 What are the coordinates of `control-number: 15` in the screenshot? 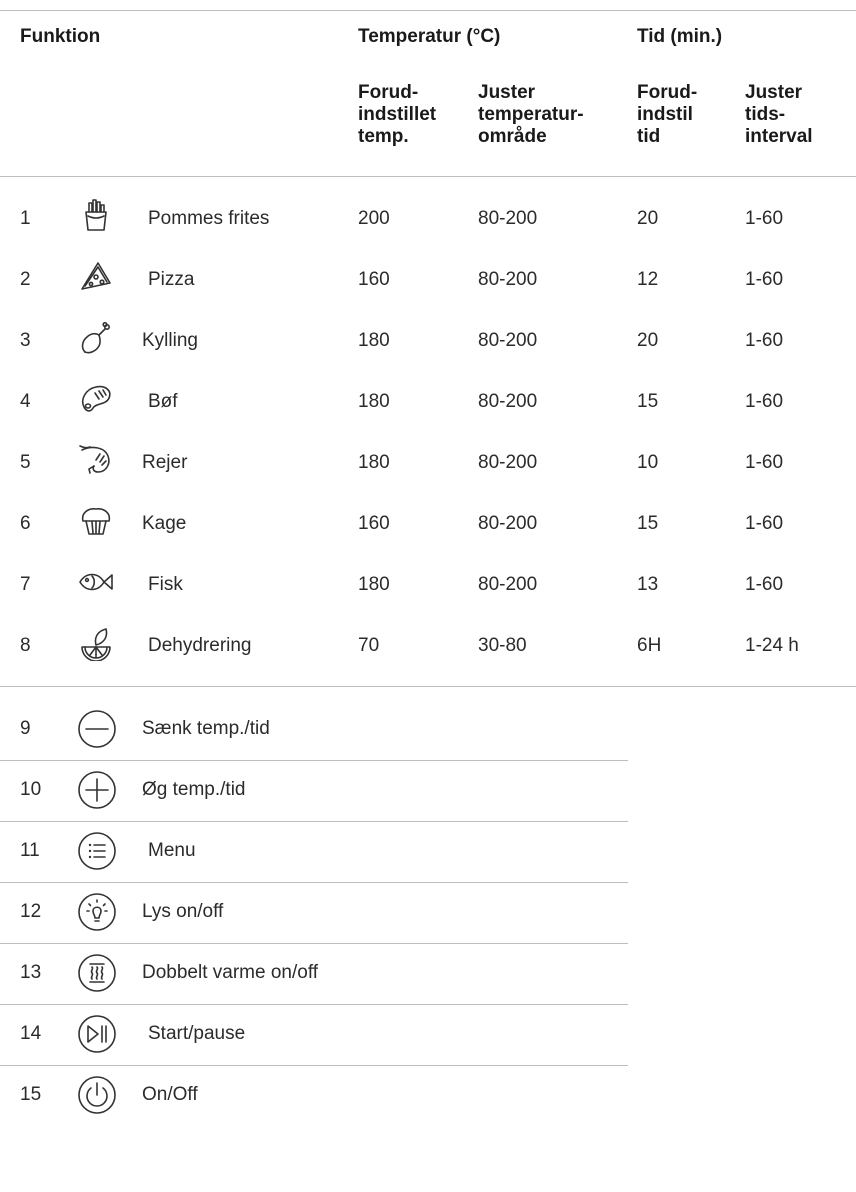 It's located at (31, 1094).